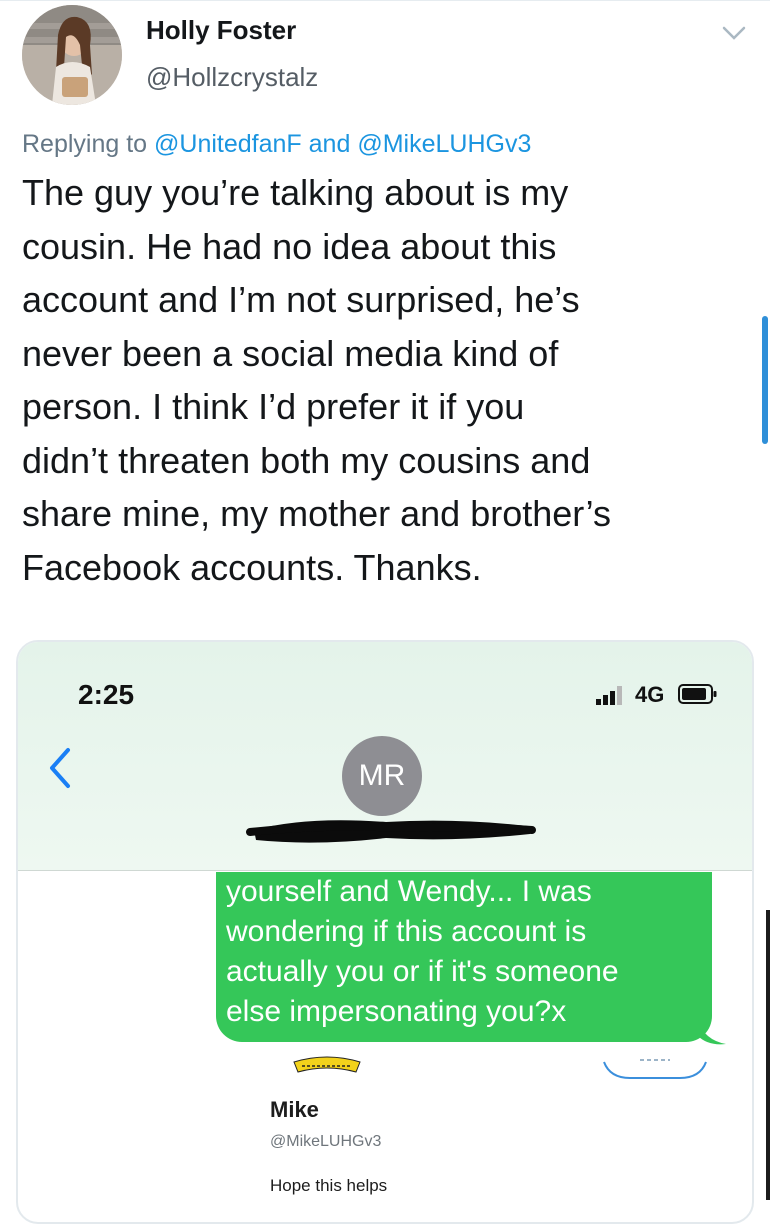 This screenshot has width=770, height=1224. What do you see at coordinates (289, 246) in the screenshot?
I see `tweet-text-line: cousin. He had no idea about this` at bounding box center [289, 246].